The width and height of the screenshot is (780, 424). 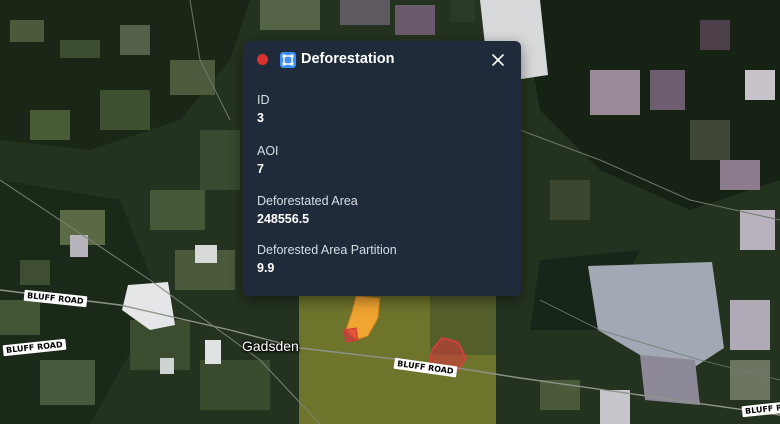 What do you see at coordinates (260, 118) in the screenshot?
I see `attribute-value-id: 3` at bounding box center [260, 118].